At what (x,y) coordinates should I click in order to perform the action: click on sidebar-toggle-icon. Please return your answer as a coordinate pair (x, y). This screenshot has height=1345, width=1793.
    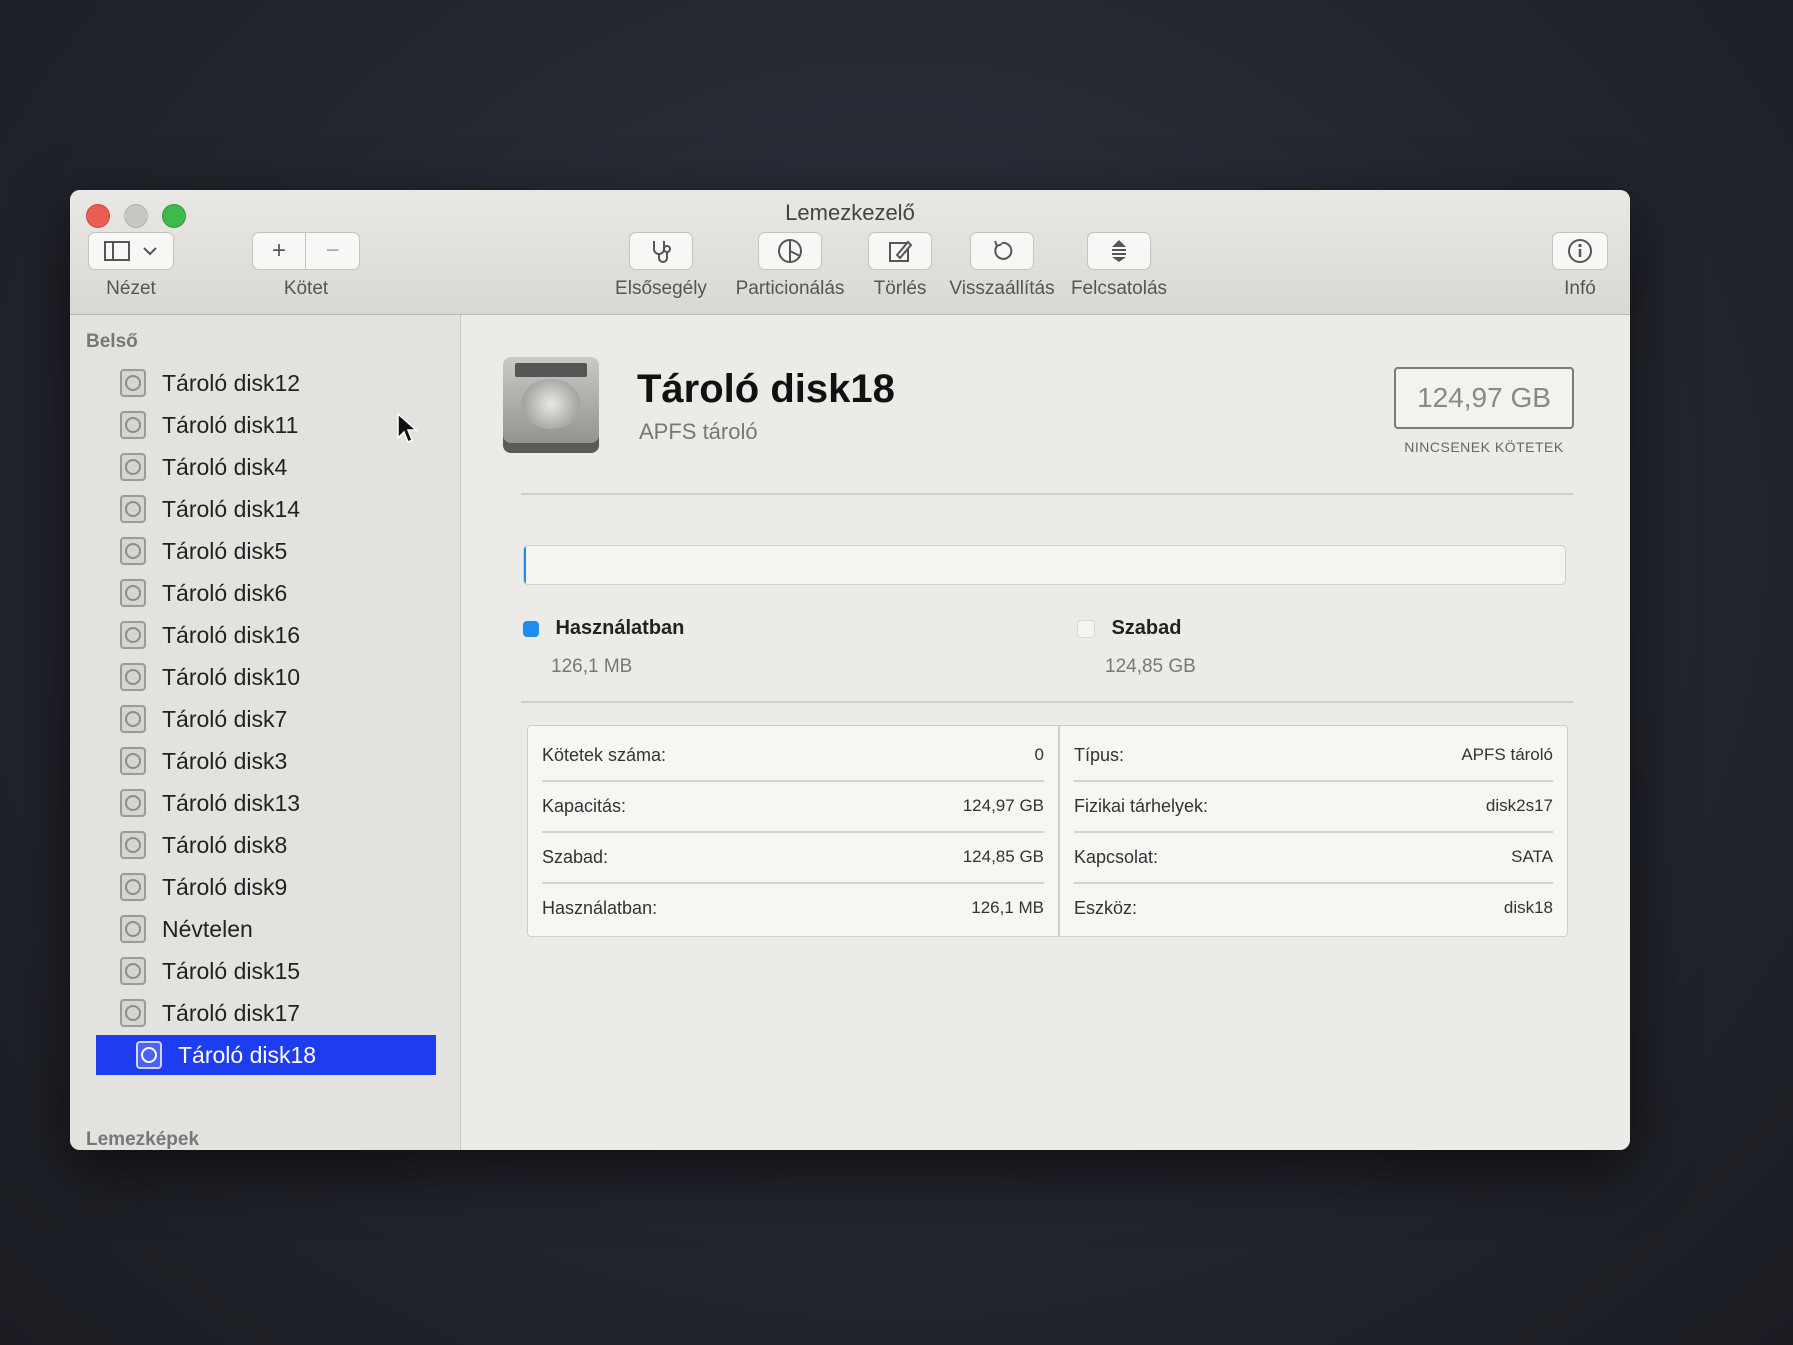
    Looking at the image, I should click on (117, 251).